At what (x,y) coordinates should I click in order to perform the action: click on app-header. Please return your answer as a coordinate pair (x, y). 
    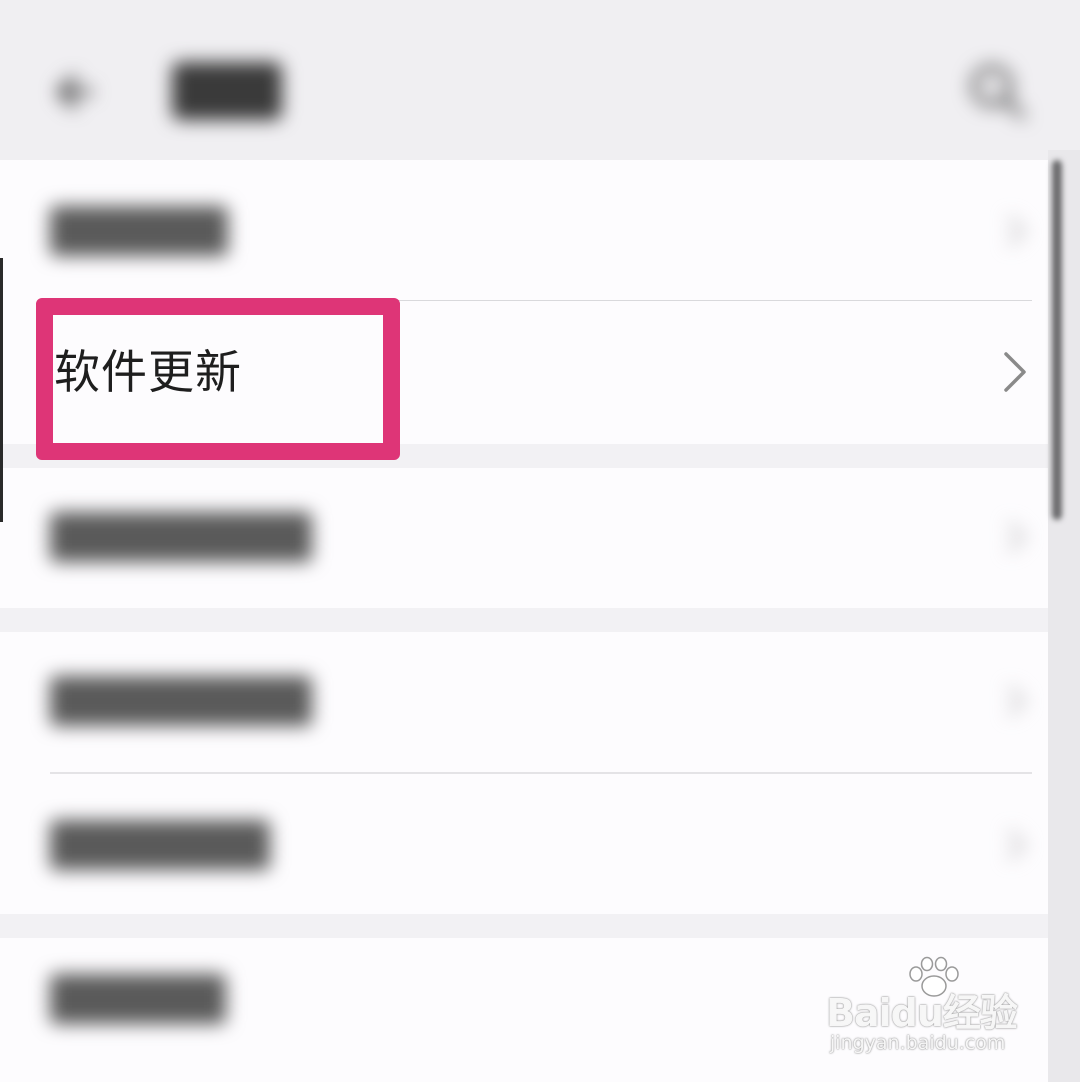
    Looking at the image, I should click on (540, 80).